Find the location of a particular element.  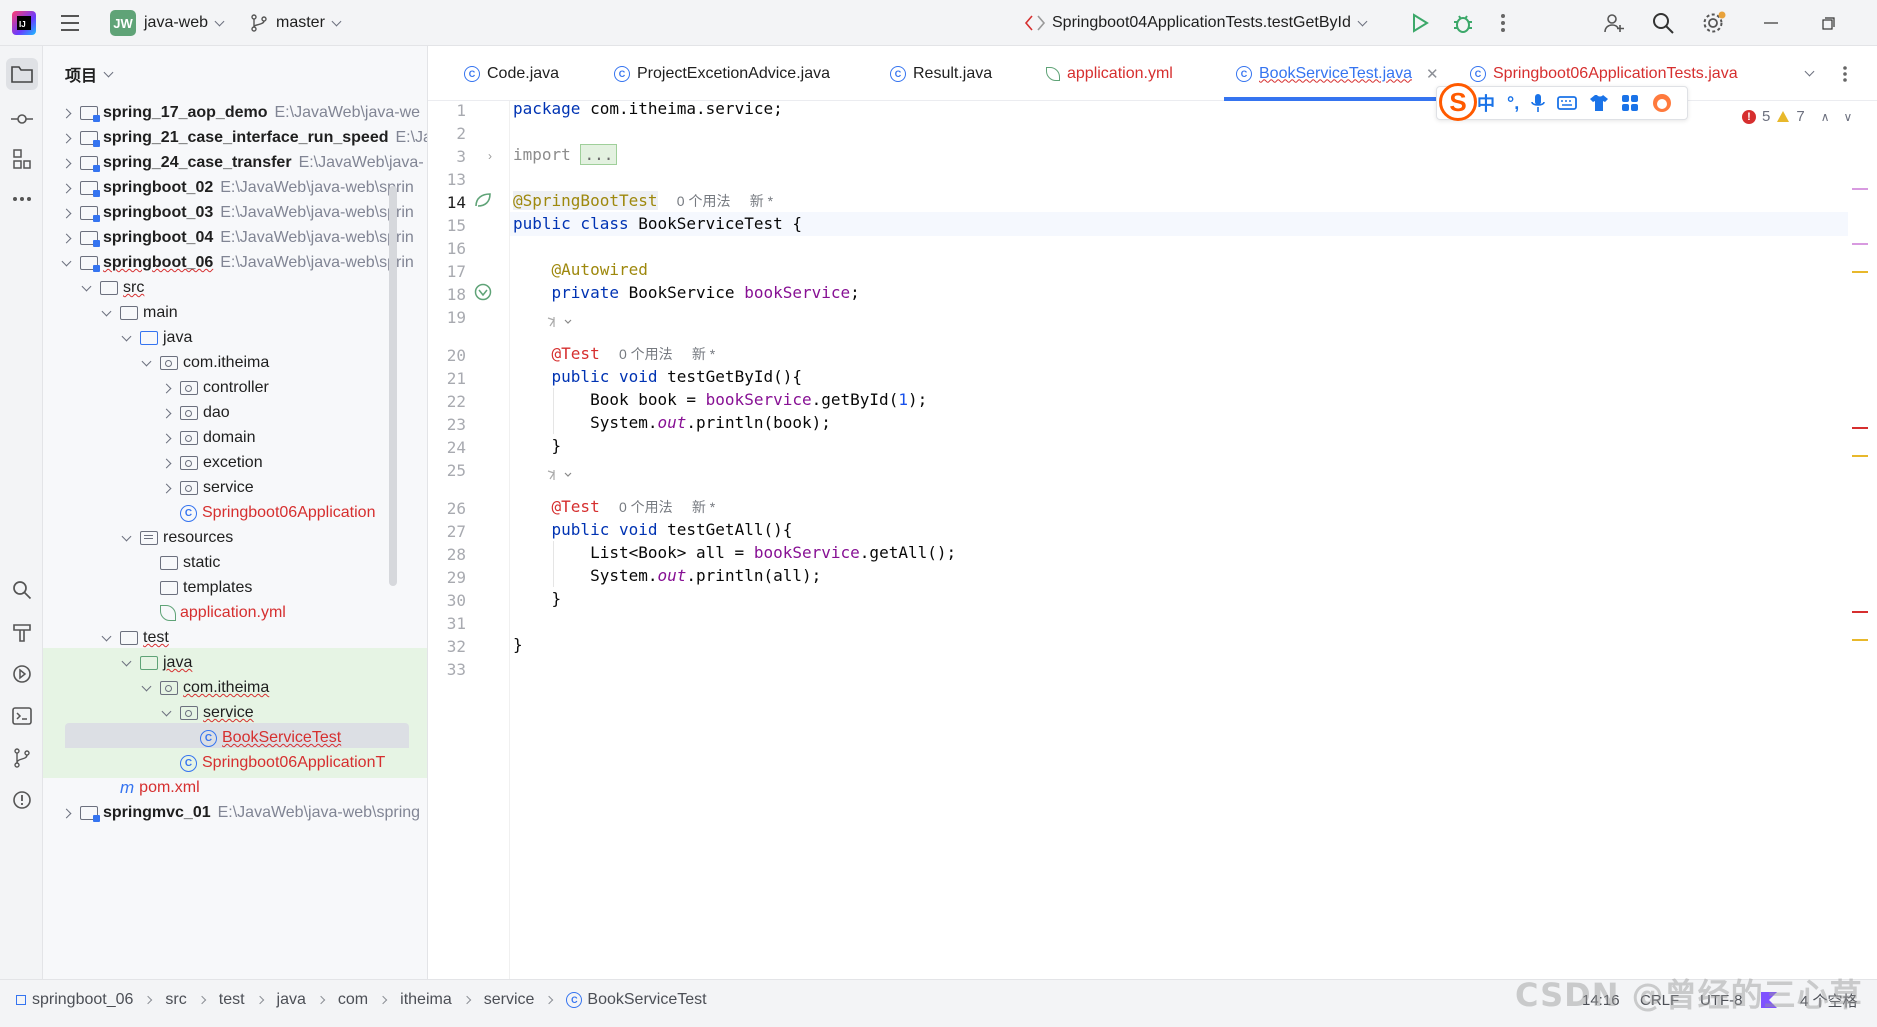

structure-tool-button is located at coordinates (22, 159).